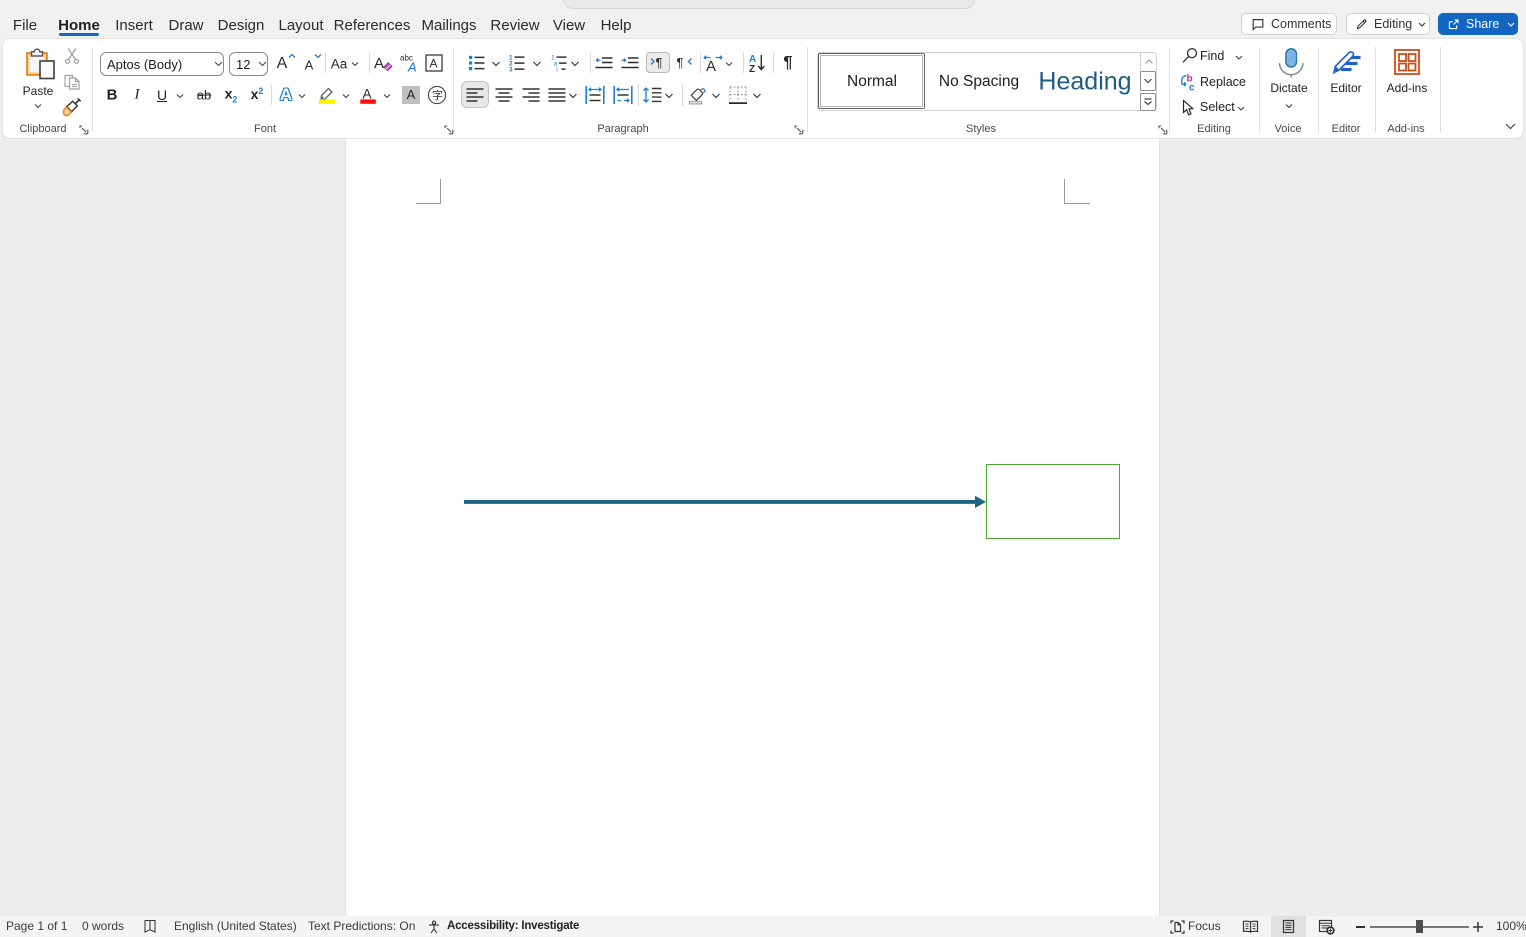 The height and width of the screenshot is (937, 1526). Describe the element at coordinates (1192, 87) in the screenshot. I see `svg-text: c` at that location.